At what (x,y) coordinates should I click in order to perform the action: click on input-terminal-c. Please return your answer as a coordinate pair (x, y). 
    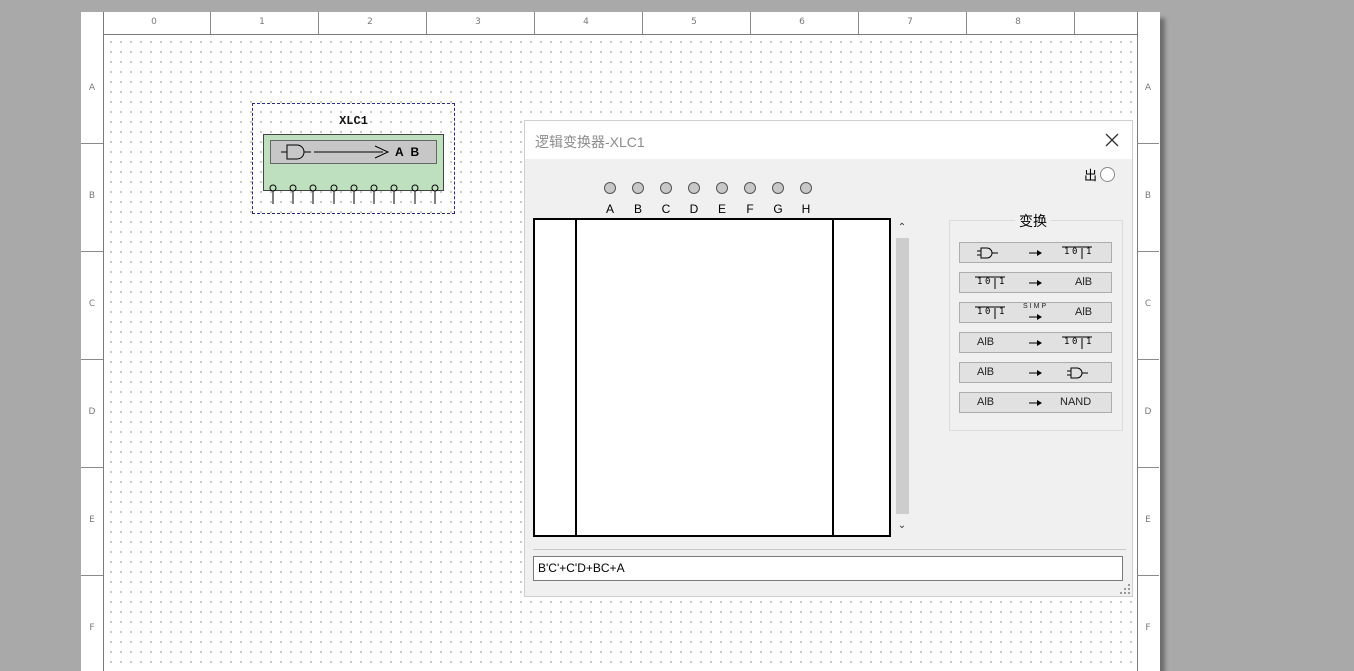
    Looking at the image, I should click on (666, 188).